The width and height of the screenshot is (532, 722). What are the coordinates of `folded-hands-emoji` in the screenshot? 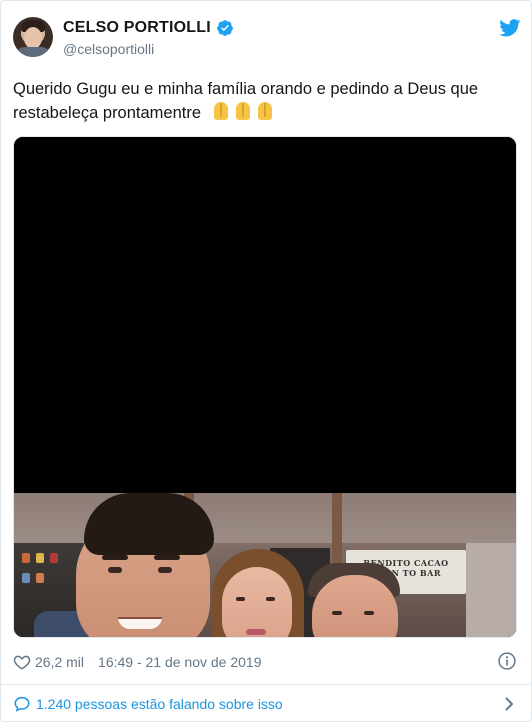 It's located at (243, 113).